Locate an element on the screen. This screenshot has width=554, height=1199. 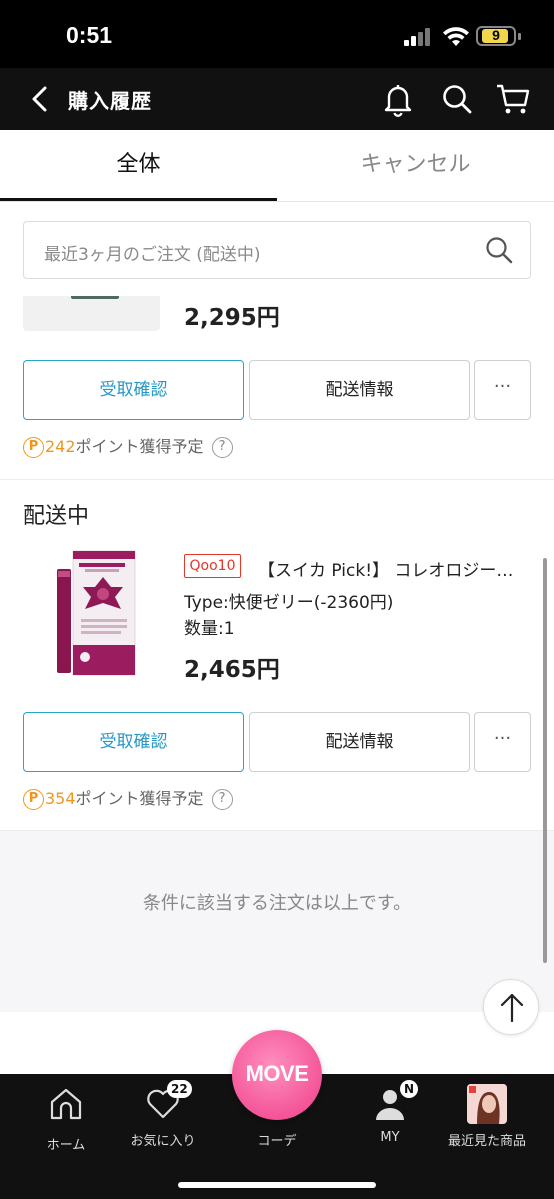
home-icon is located at coordinates (66, 1104).